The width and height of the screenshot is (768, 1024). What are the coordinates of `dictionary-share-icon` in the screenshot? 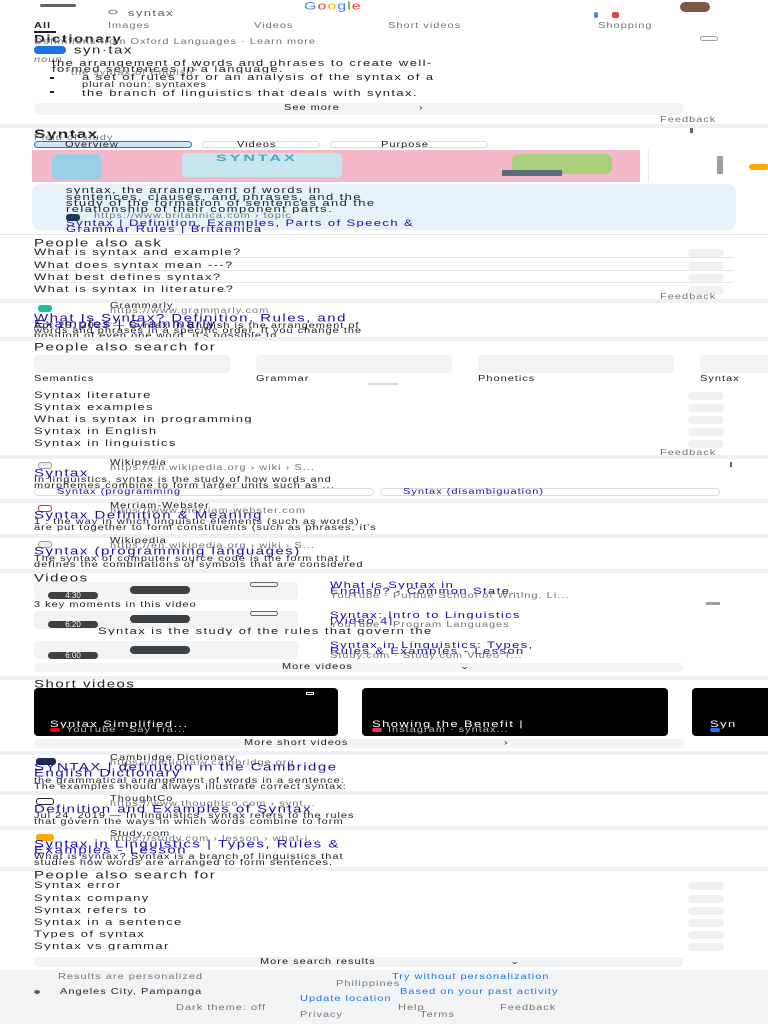 It's located at (709, 38).